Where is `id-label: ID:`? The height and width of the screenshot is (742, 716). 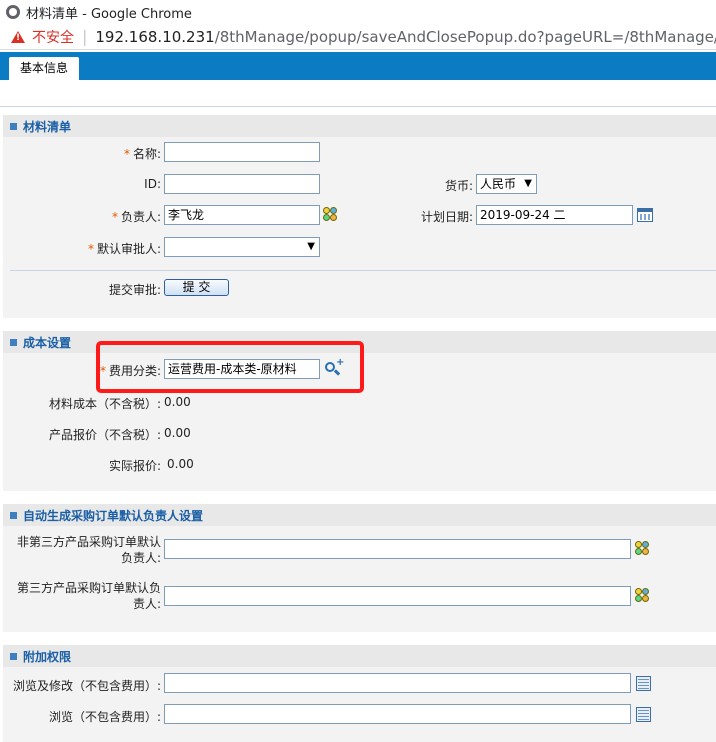
id-label: ID: is located at coordinates (152, 184).